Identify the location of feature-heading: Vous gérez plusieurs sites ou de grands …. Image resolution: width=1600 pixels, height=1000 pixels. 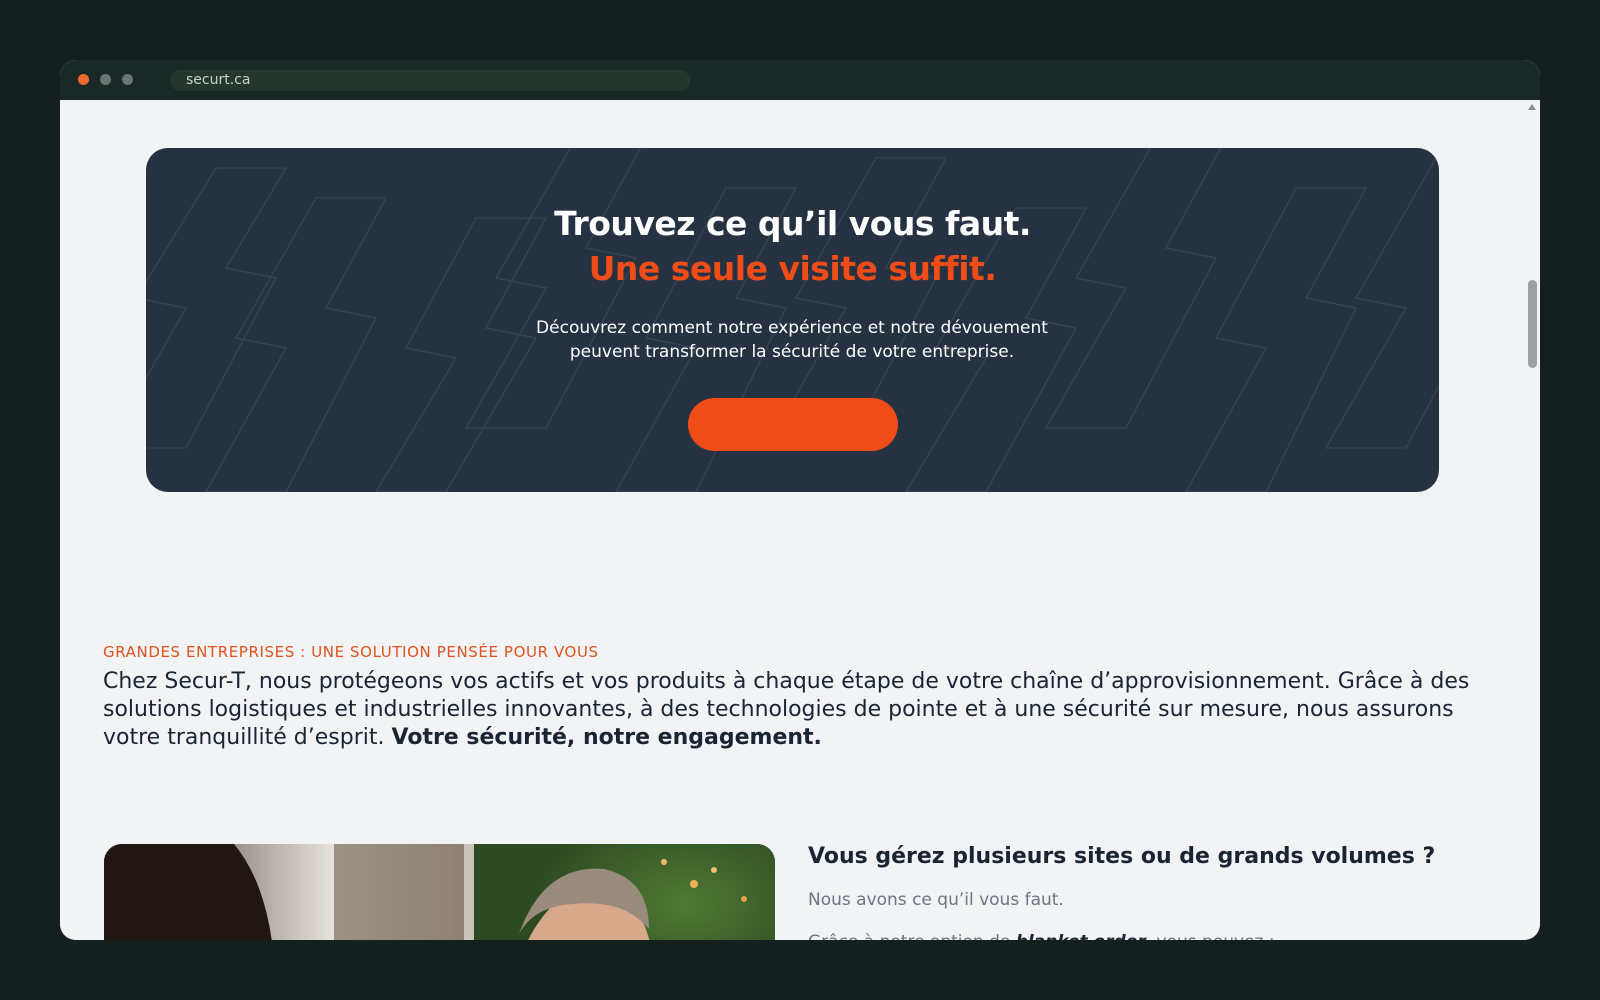
(1122, 856).